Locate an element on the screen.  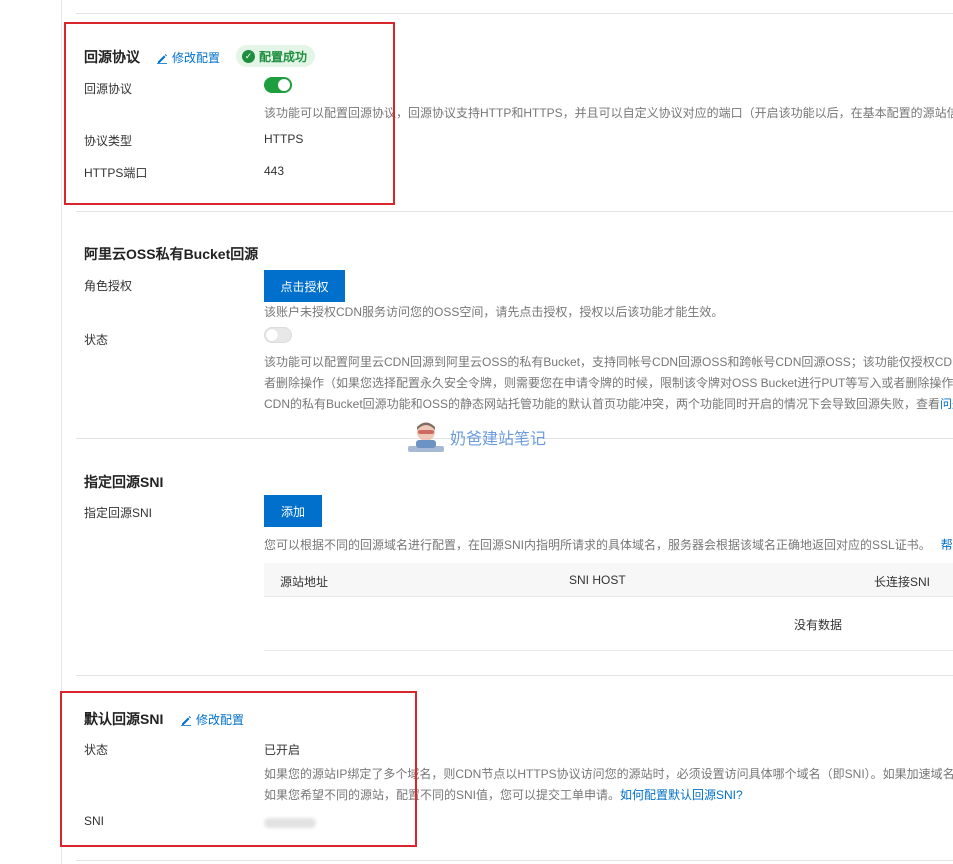
status-badge-label: 配置成功 is located at coordinates (283, 56).